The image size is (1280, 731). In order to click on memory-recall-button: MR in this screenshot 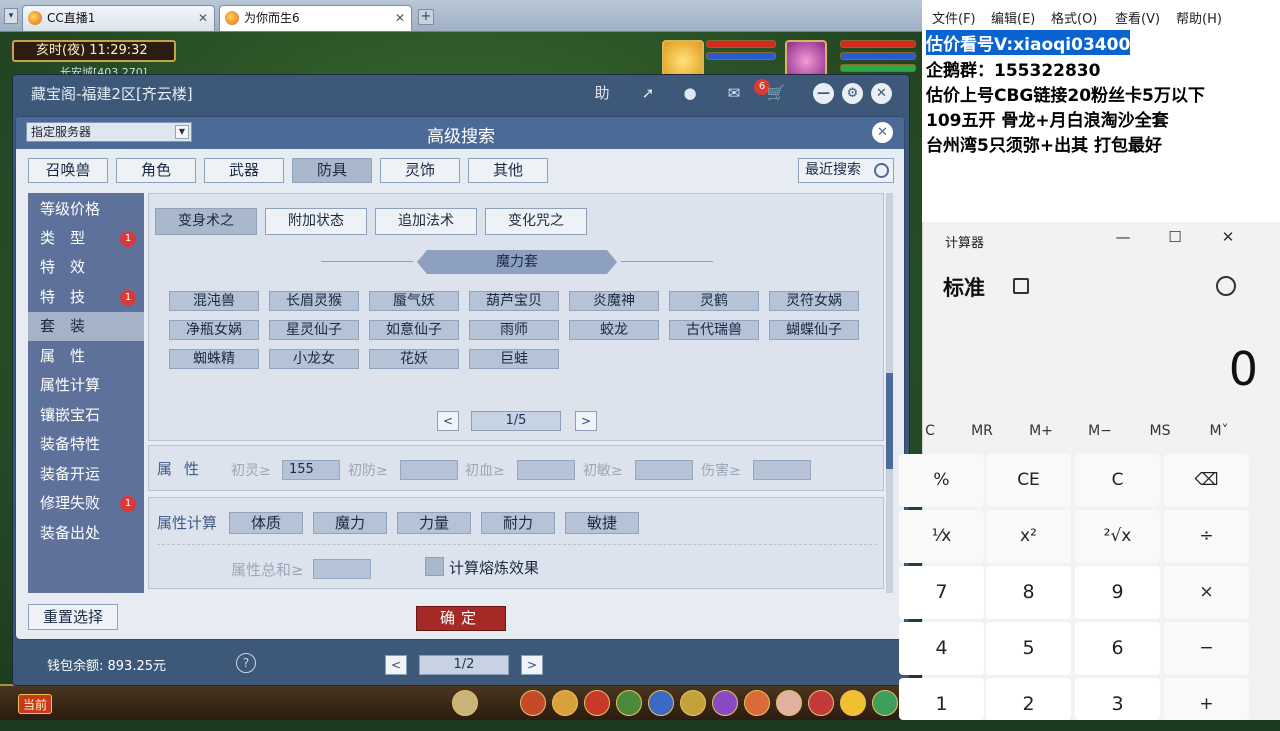, I will do `click(982, 431)`.